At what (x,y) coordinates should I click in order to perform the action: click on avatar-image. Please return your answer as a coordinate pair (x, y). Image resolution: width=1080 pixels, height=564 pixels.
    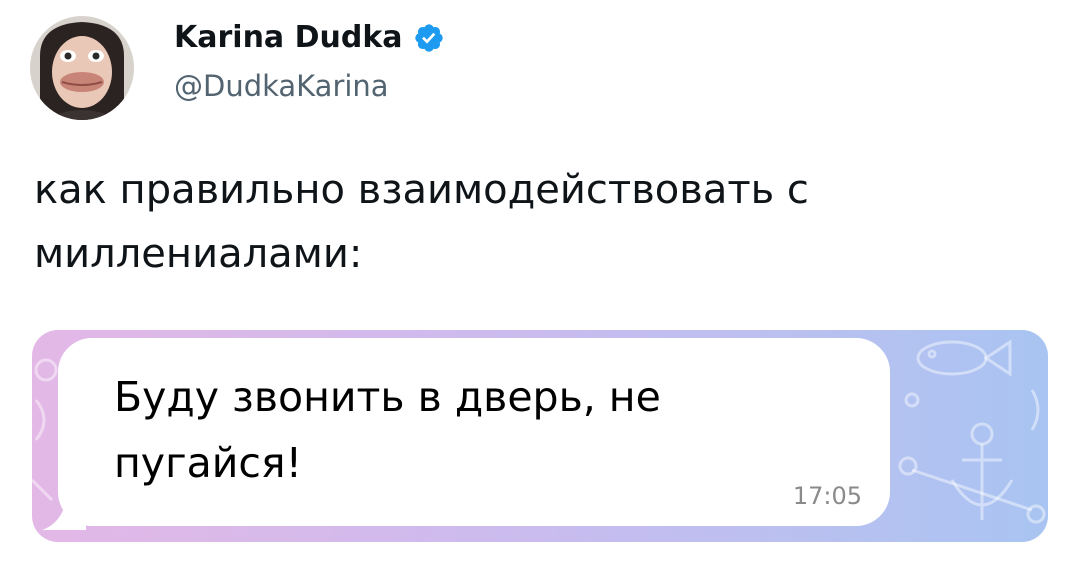
    Looking at the image, I should click on (82, 68).